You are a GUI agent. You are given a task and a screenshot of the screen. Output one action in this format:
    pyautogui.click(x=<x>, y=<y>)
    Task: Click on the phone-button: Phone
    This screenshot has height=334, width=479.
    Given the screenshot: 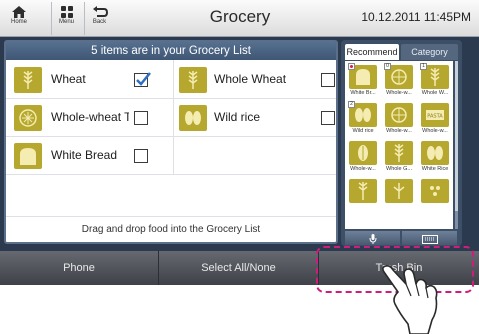 What is the action you would take?
    pyautogui.click(x=79, y=268)
    